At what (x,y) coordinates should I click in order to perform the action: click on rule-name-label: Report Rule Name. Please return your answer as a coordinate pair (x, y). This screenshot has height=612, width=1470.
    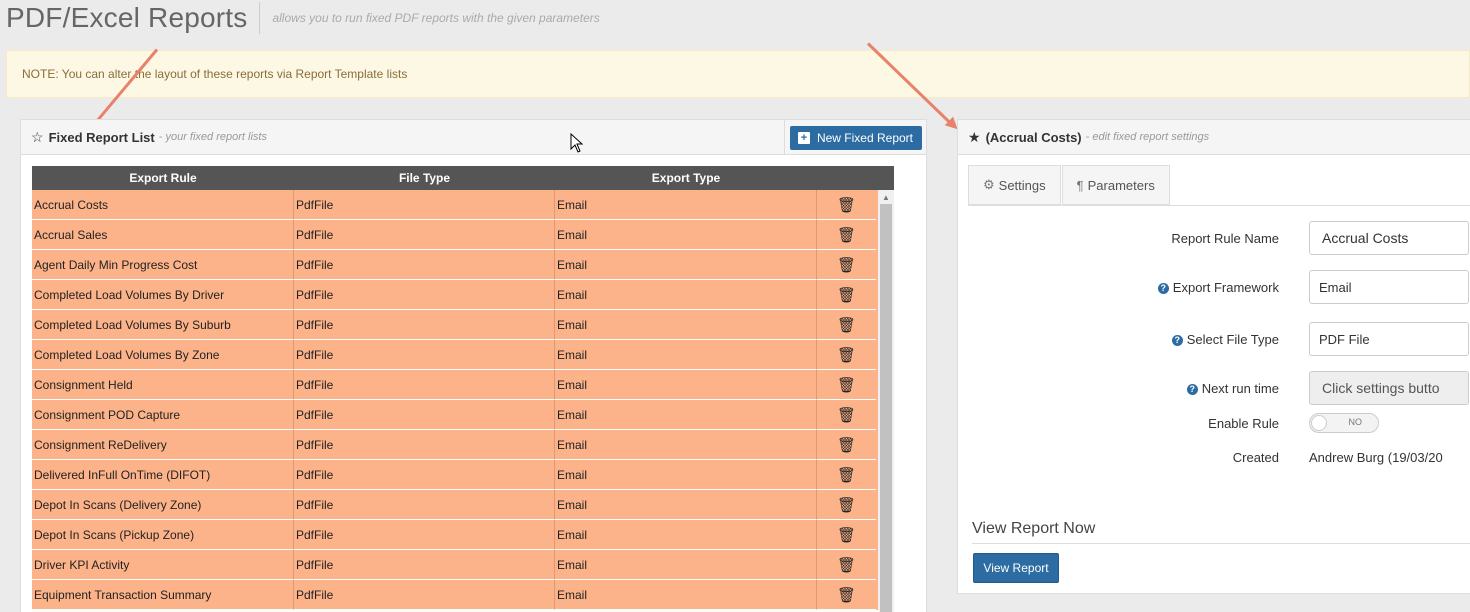
    Looking at the image, I should click on (1225, 238).